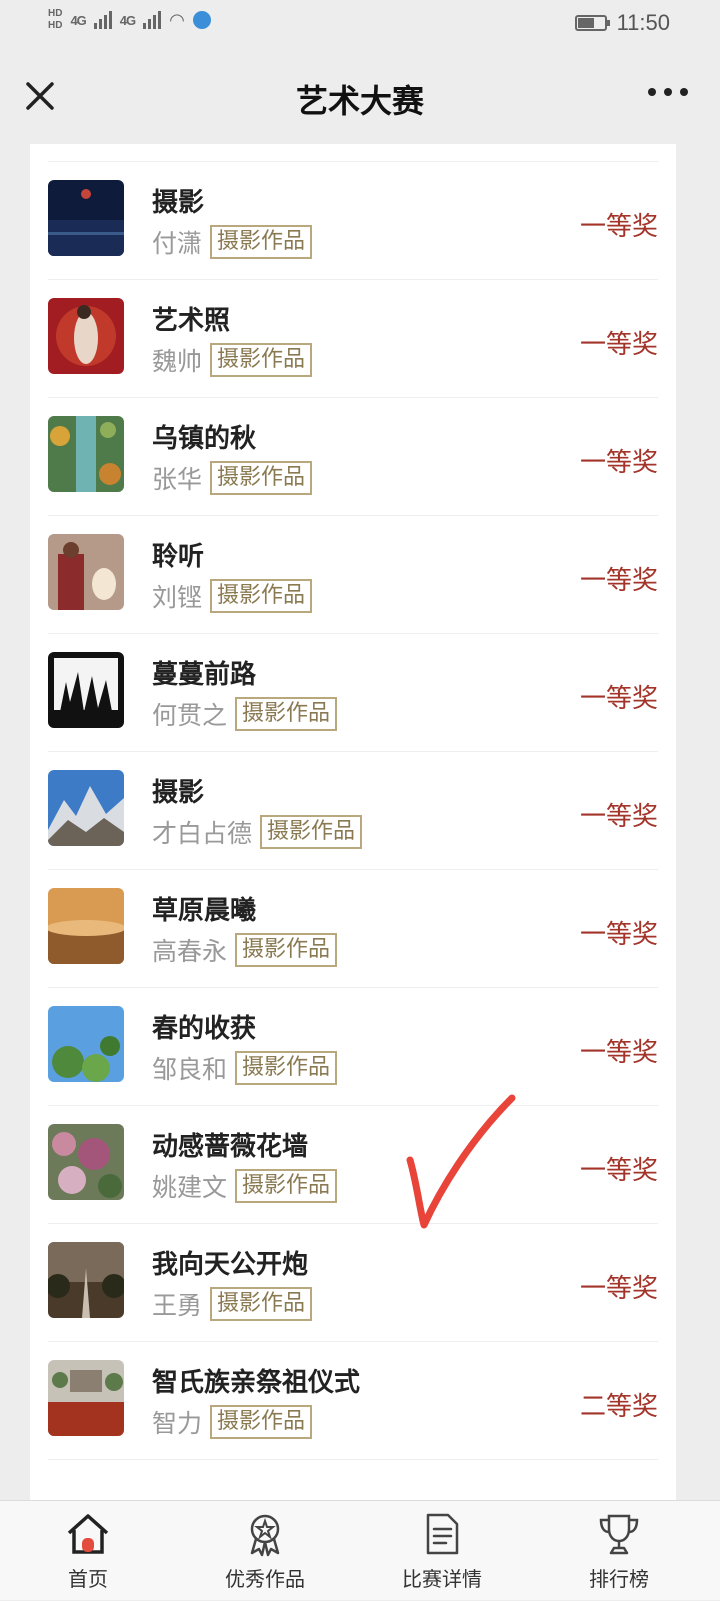 The height and width of the screenshot is (1601, 720). I want to click on tab-home: 首页, so click(88, 1551).